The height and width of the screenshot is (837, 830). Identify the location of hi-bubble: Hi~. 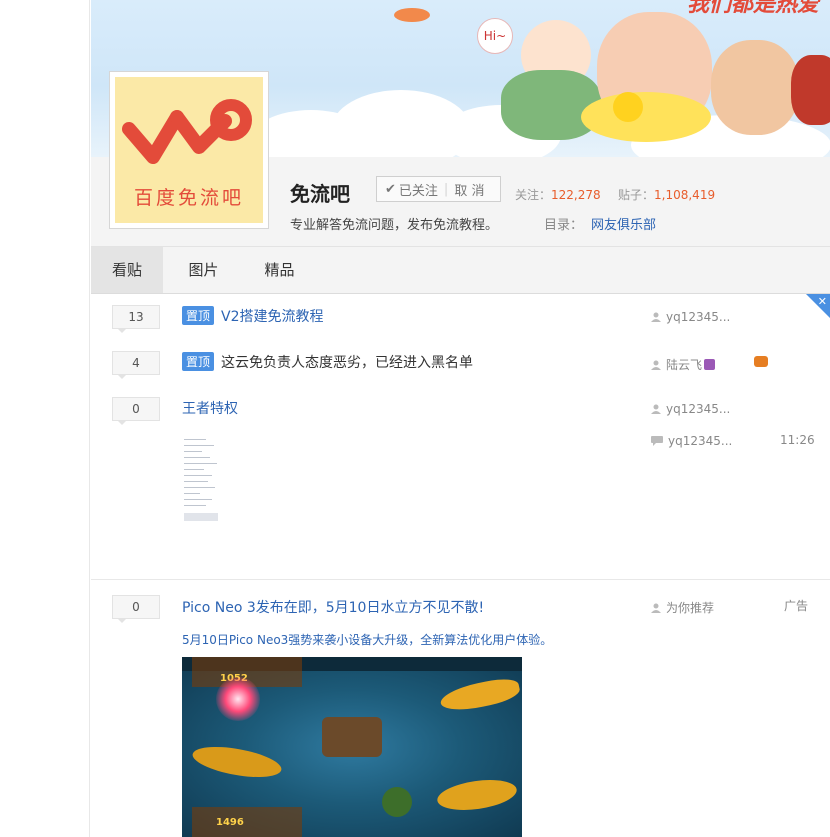
(495, 36).